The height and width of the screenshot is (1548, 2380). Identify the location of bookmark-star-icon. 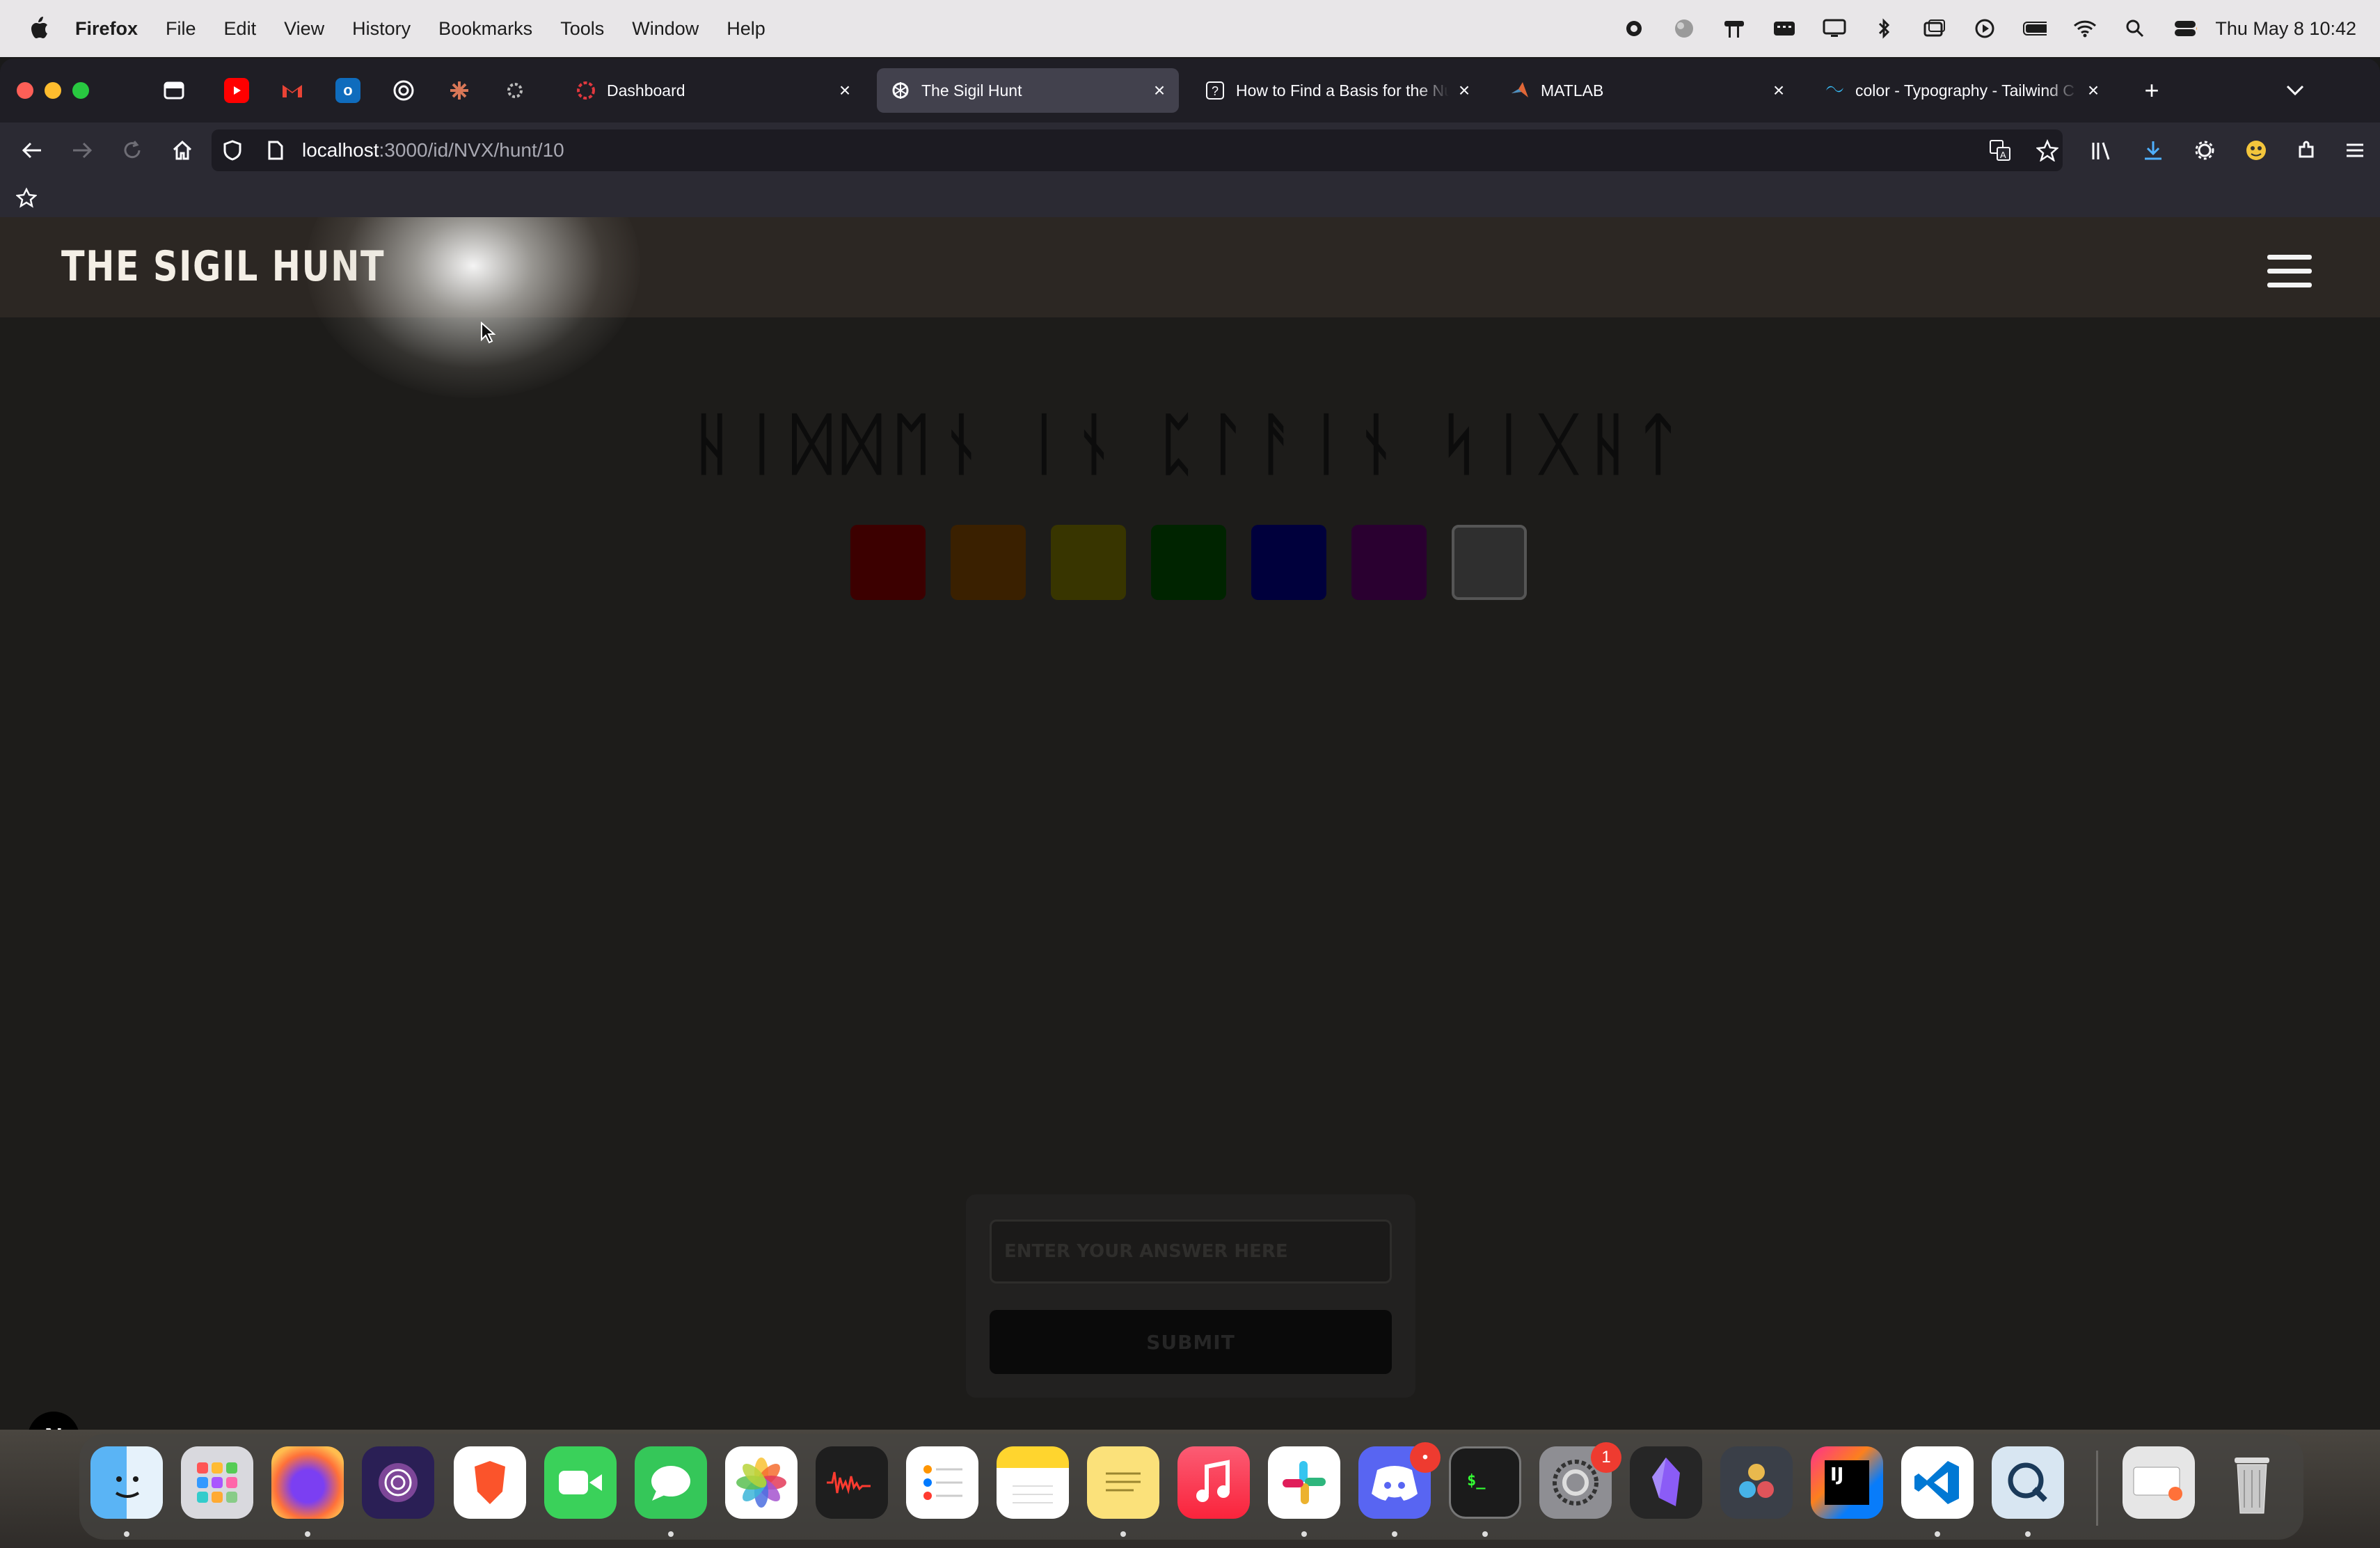
(2047, 150).